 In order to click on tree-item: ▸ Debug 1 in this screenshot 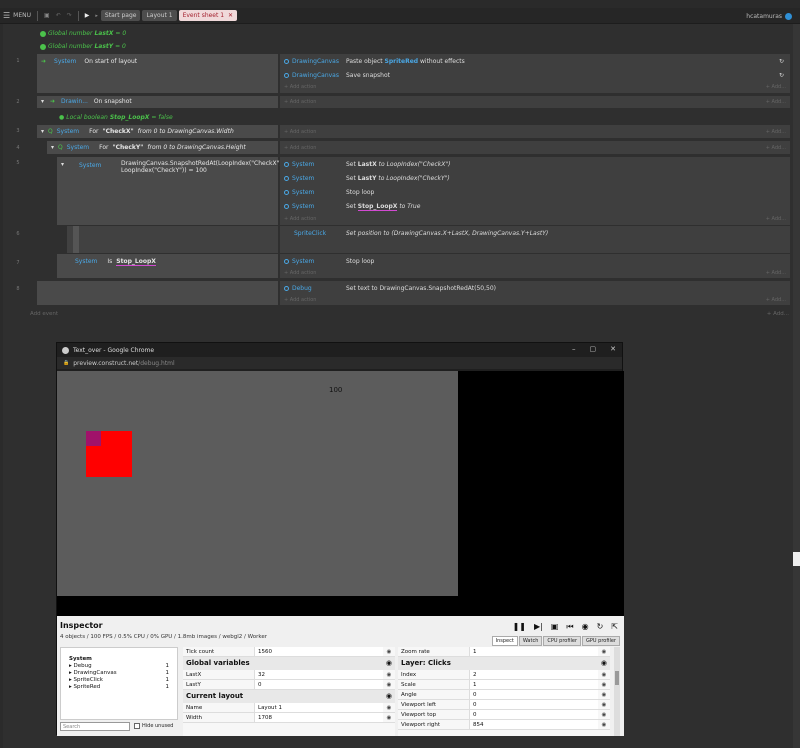, I will do `click(119, 666)`.